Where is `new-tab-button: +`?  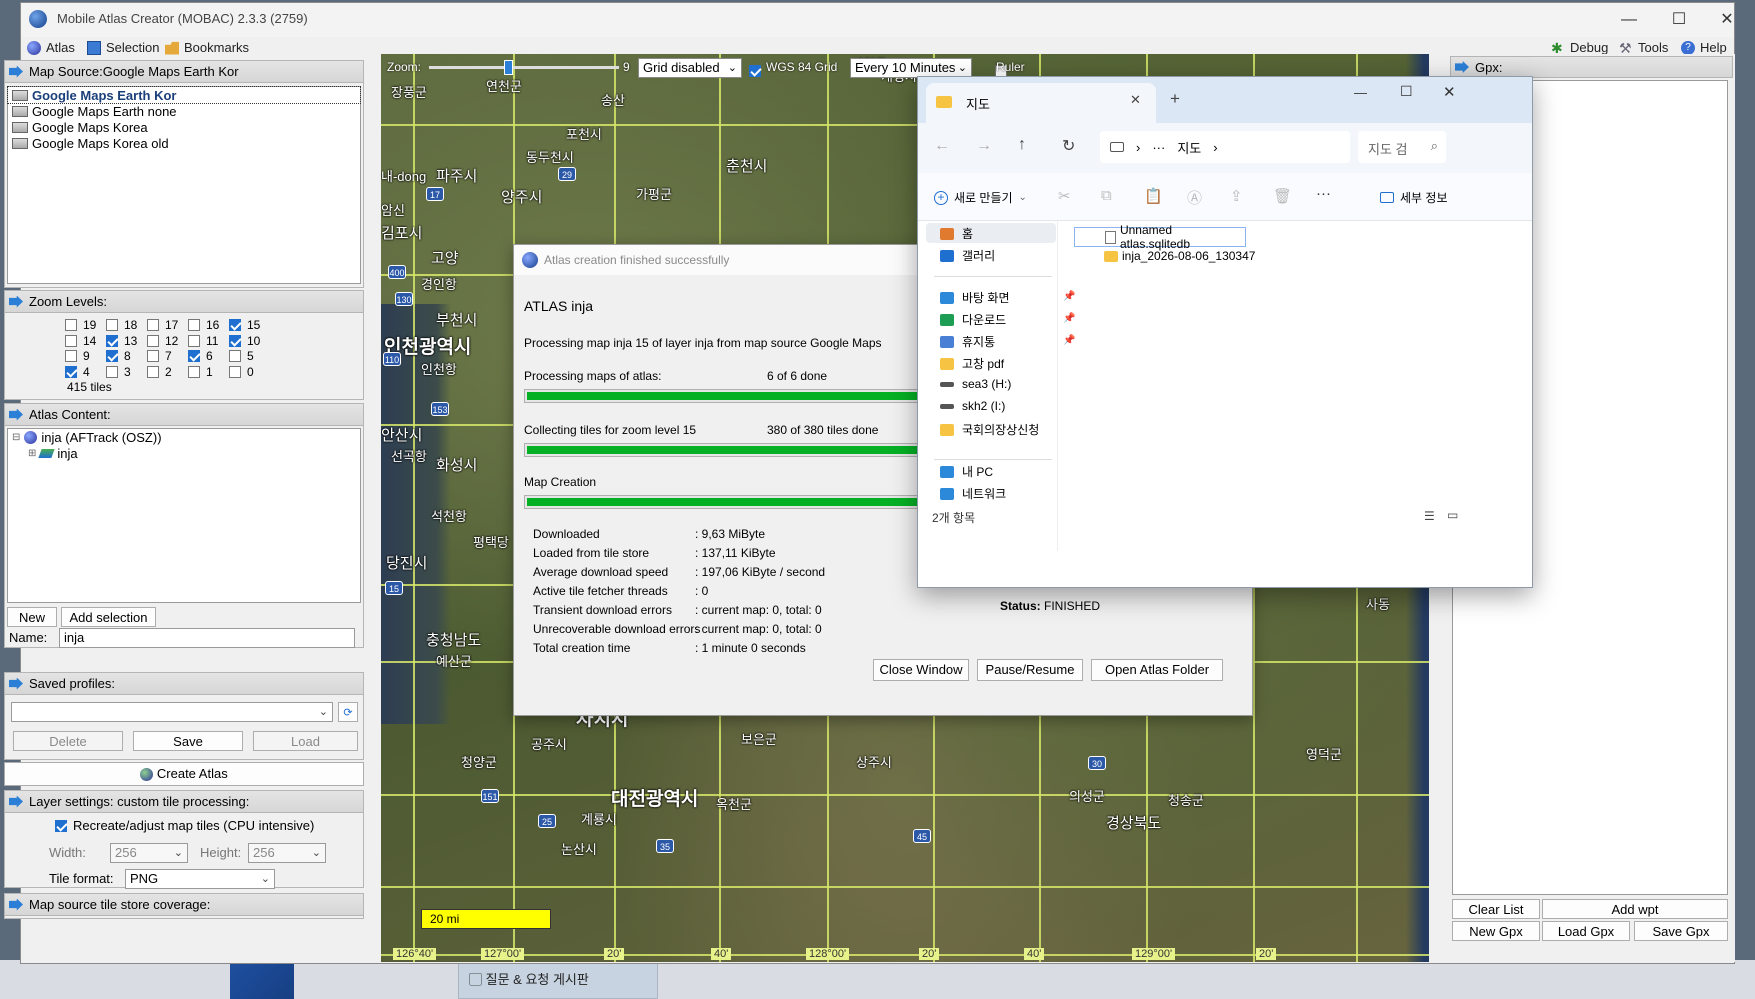
new-tab-button: + is located at coordinates (1175, 99).